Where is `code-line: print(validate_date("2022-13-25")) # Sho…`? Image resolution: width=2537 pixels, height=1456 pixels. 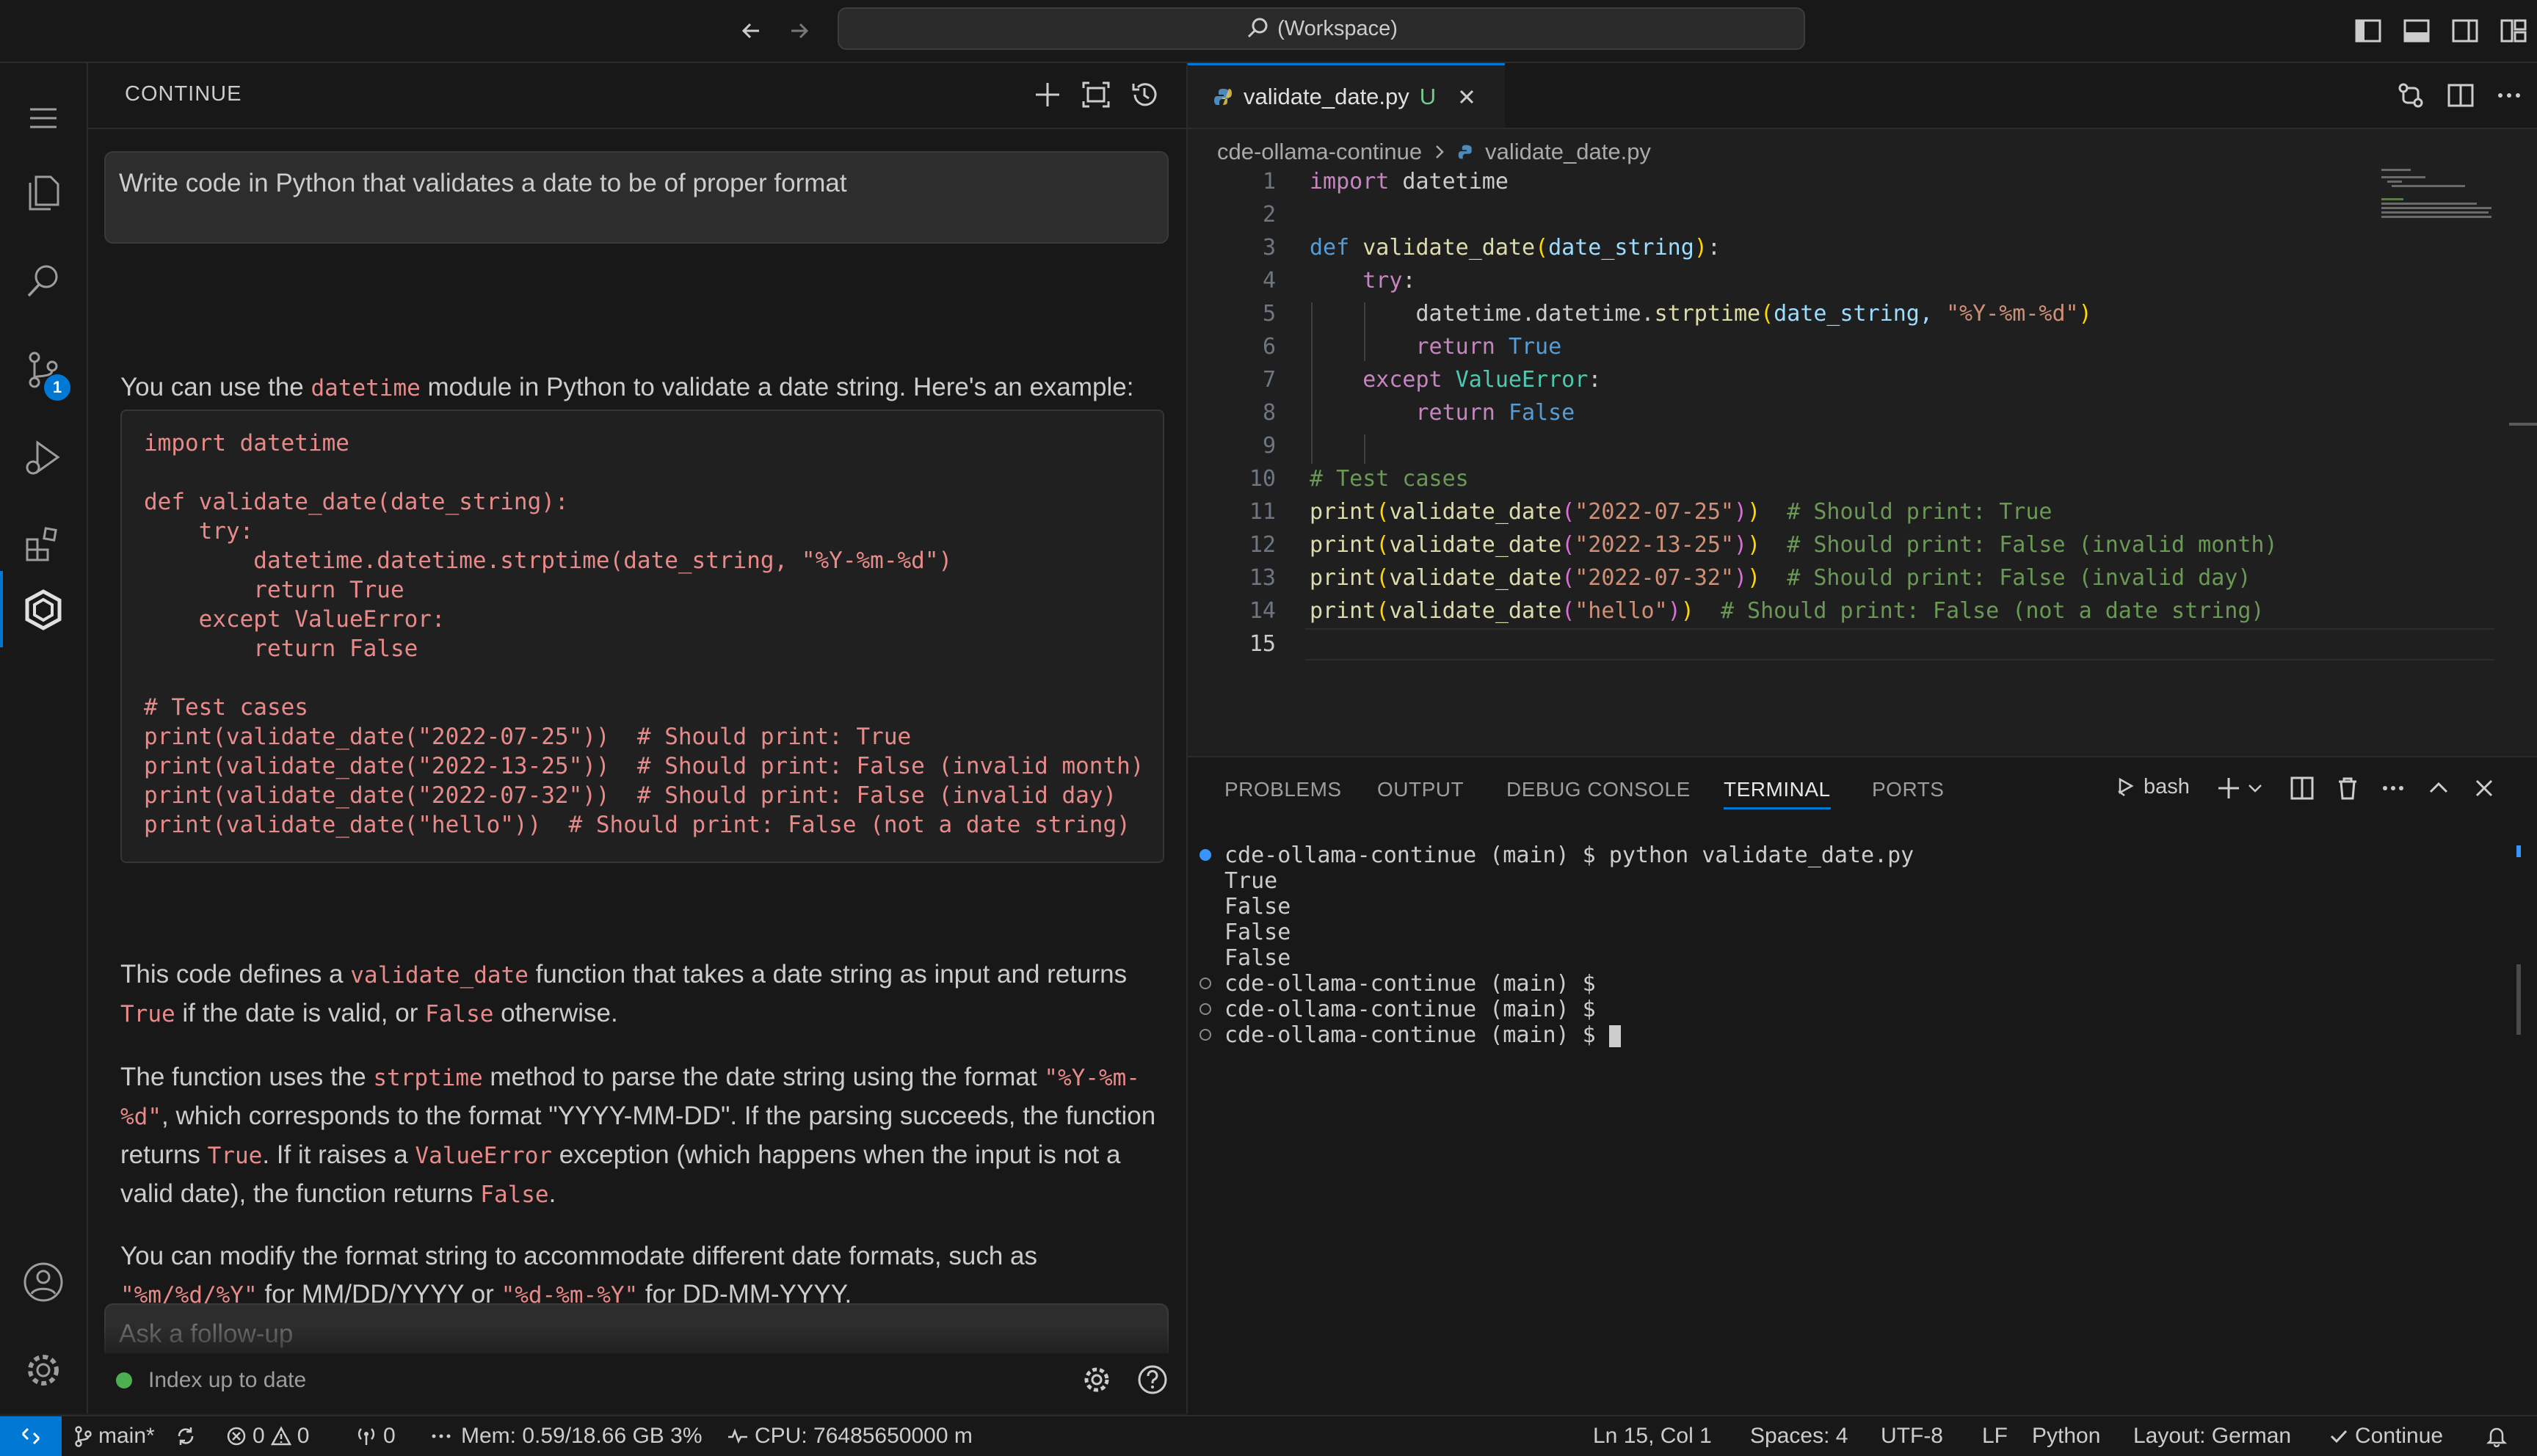
code-line: print(validate_date("2022-13-25")) # Sho… is located at coordinates (1794, 545).